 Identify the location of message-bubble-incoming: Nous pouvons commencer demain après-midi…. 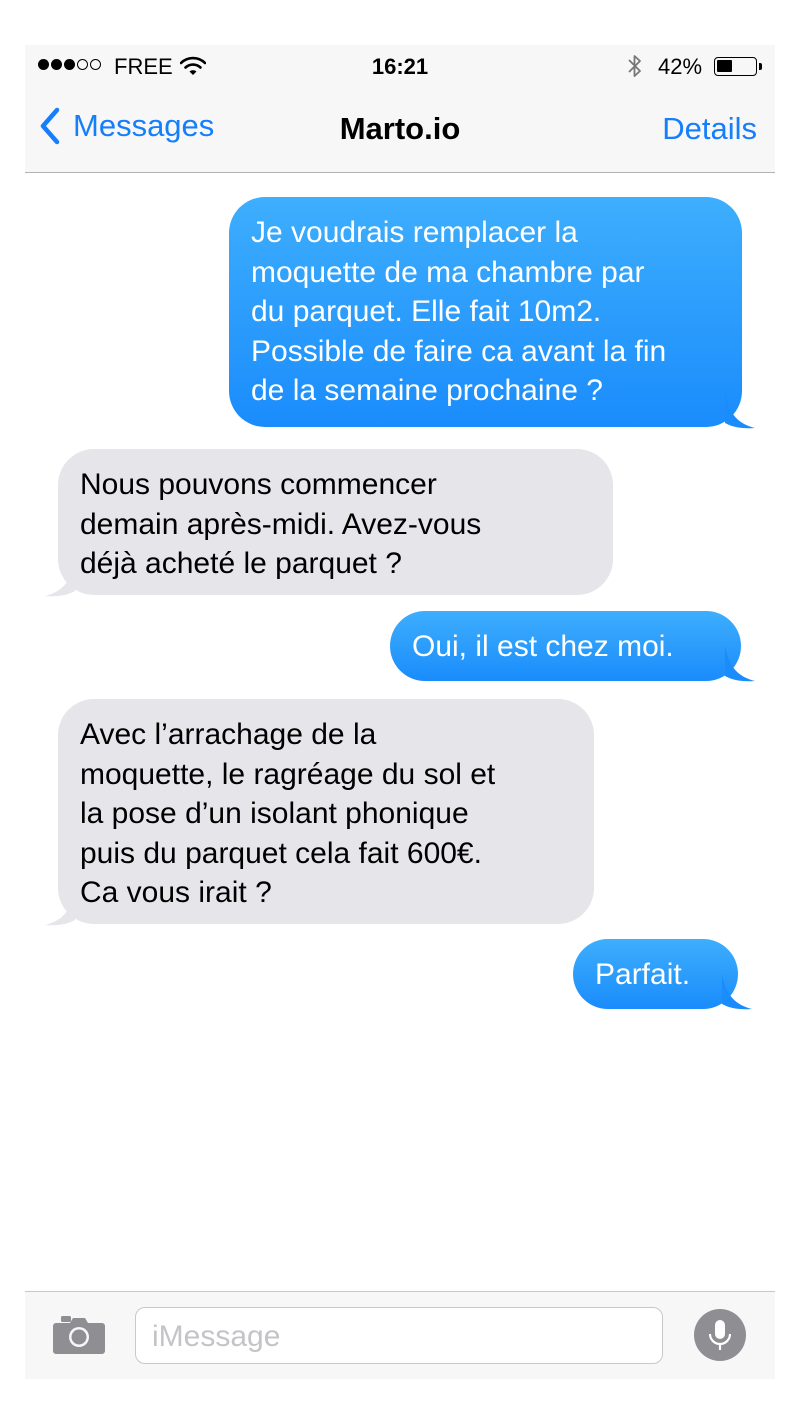
(335, 522).